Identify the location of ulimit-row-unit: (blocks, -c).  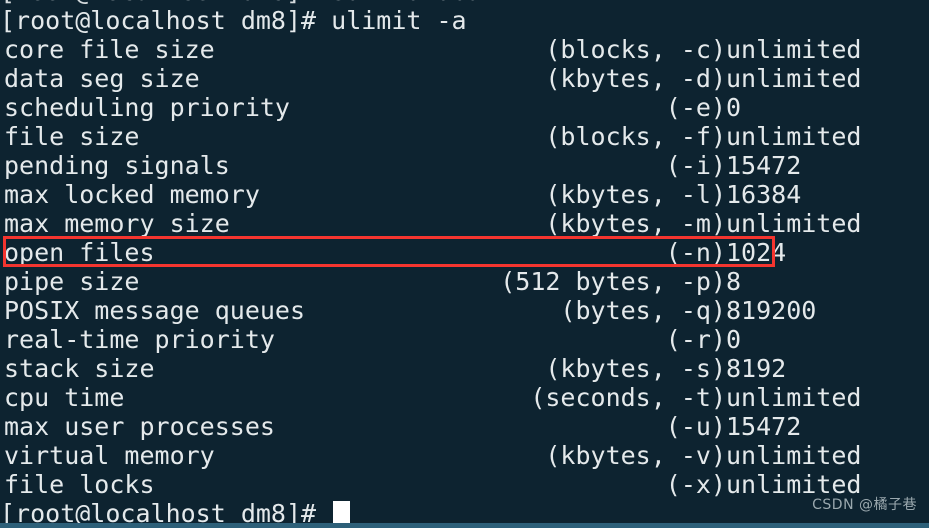
(635, 49).